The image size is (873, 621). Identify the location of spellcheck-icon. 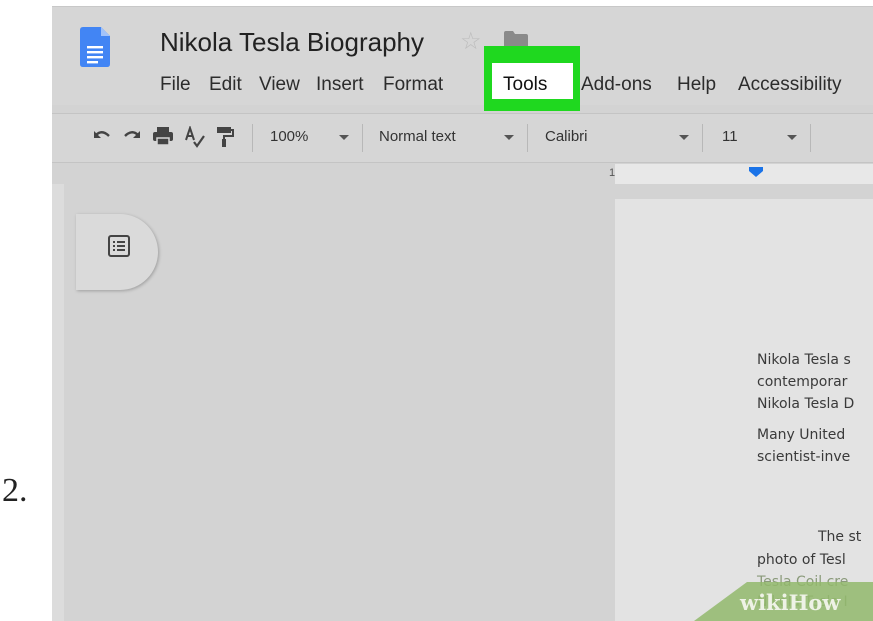
(195, 137).